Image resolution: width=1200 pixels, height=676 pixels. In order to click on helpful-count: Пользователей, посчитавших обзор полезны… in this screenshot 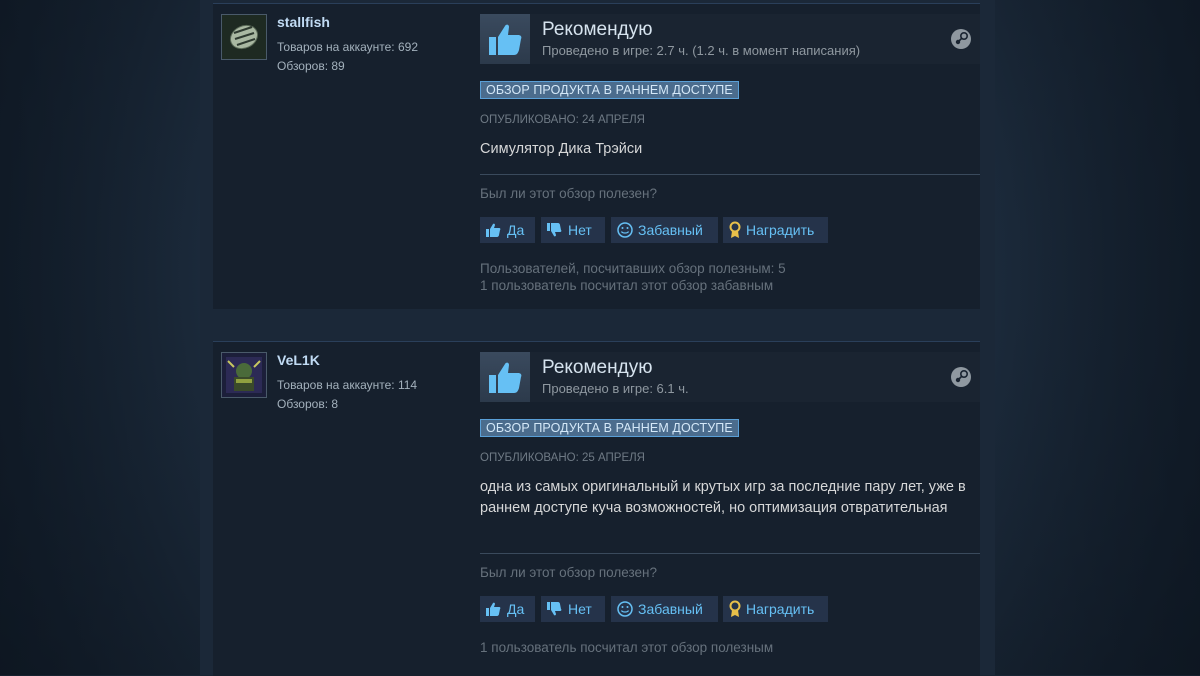, I will do `click(633, 268)`.